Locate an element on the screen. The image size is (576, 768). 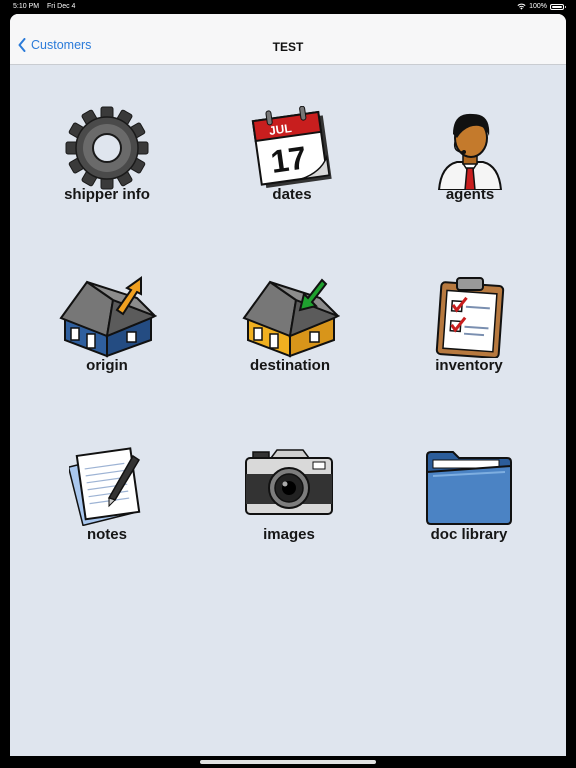
tile-label: shipper info is located at coordinates (107, 194).